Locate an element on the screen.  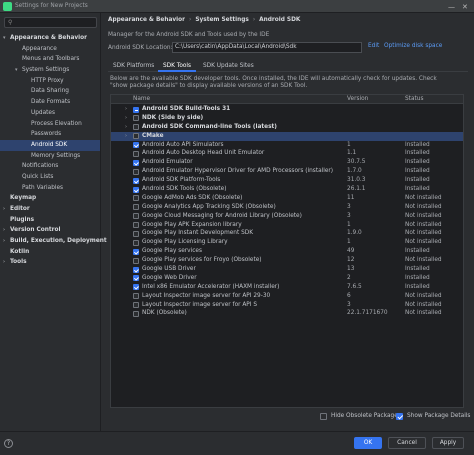
settings-search-input: ⚲ is located at coordinates (50, 22).